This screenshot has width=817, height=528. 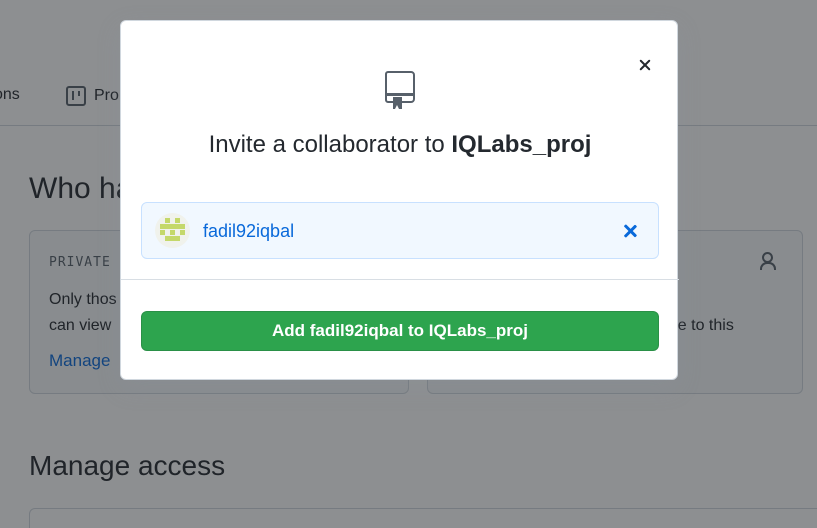 I want to click on selected-user-row: fadil92iqbal, so click(x=400, y=230).